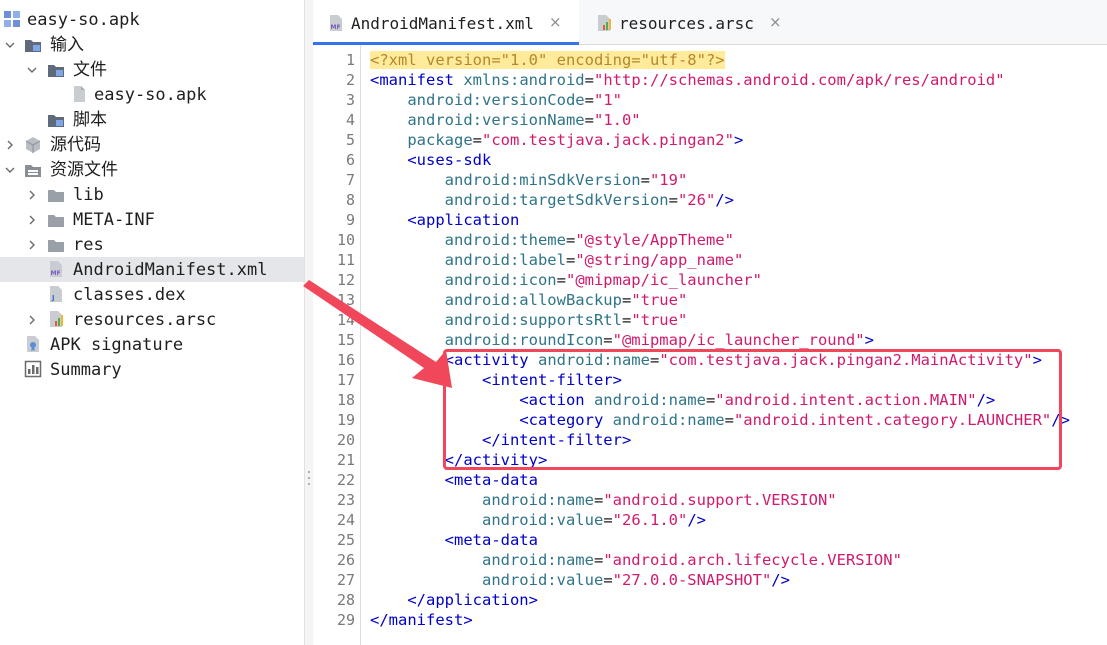  What do you see at coordinates (449, 160) in the screenshot?
I see `code-token: <uses-sdk` at bounding box center [449, 160].